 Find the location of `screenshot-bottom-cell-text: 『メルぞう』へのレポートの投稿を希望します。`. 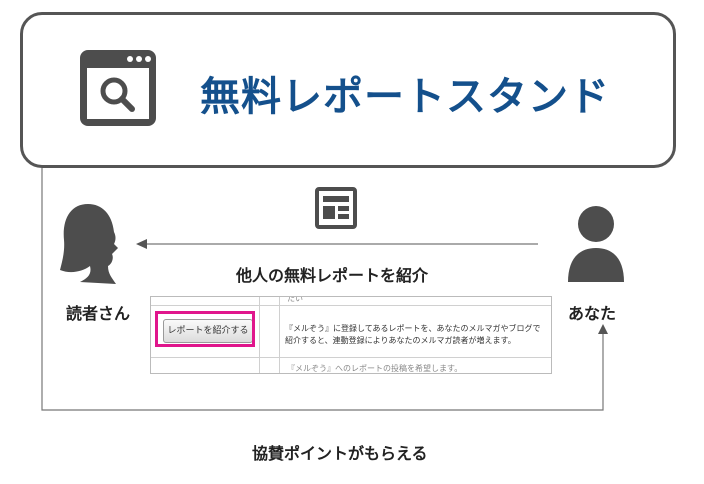

screenshot-bottom-cell-text: 『メルぞう』へのレポートの投稿を希望します。 is located at coordinates (375, 368).